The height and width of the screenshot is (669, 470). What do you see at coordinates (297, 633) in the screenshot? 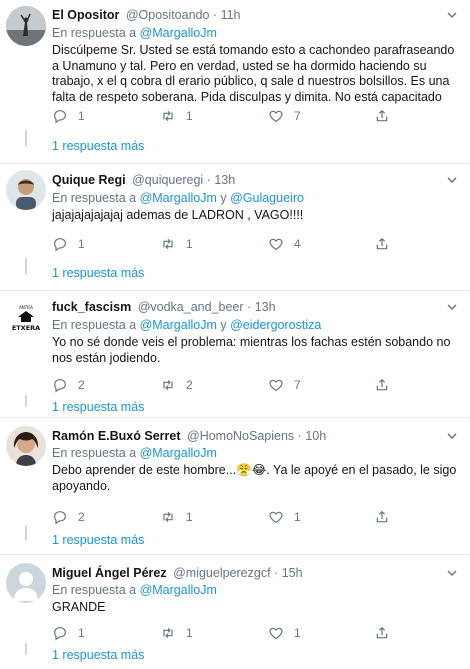
I see `like-count: 1` at bounding box center [297, 633].